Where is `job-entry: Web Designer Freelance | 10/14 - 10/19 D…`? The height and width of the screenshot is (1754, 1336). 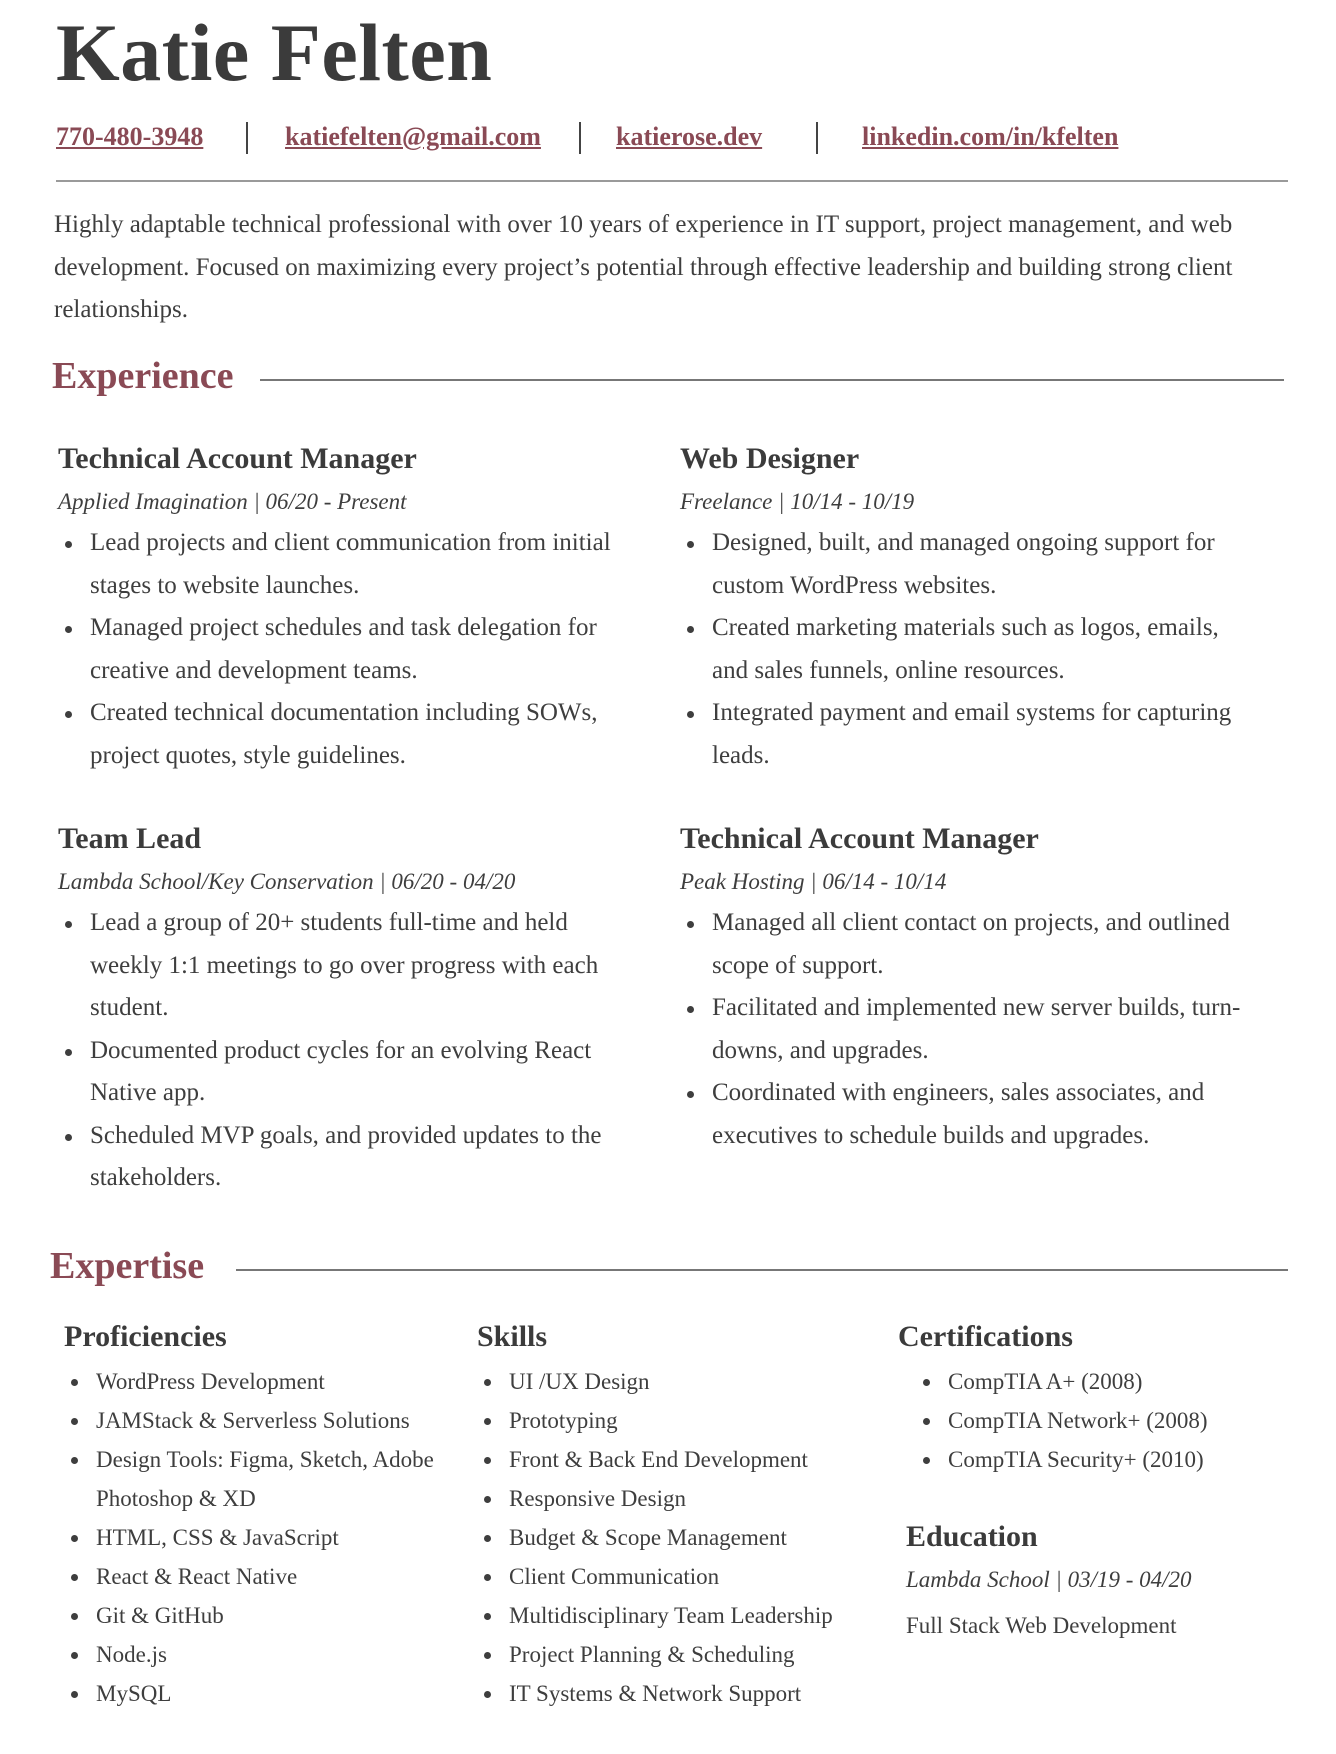
job-entry: Web Designer Freelance | 10/14 - 10/19 D… is located at coordinates (965, 608).